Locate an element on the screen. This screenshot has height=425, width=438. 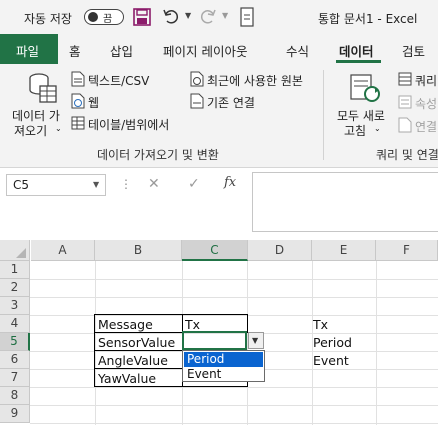
tab-file-label: 파일 is located at coordinates (28, 51).